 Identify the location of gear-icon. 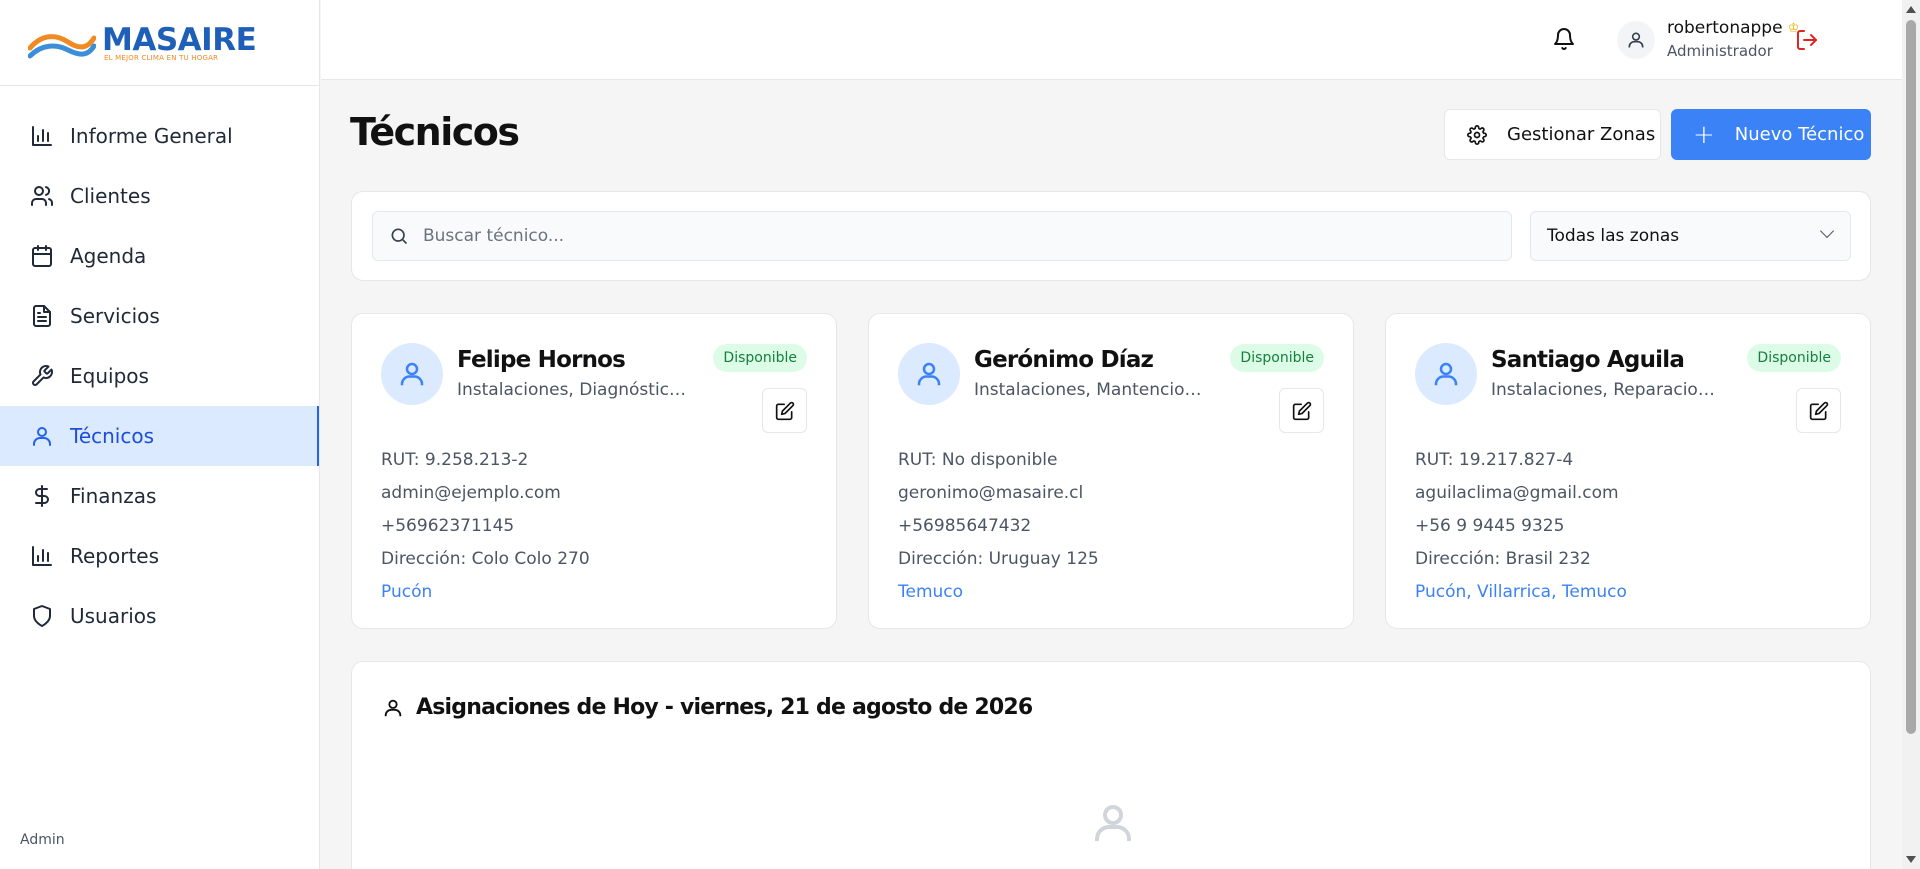
(1477, 134).